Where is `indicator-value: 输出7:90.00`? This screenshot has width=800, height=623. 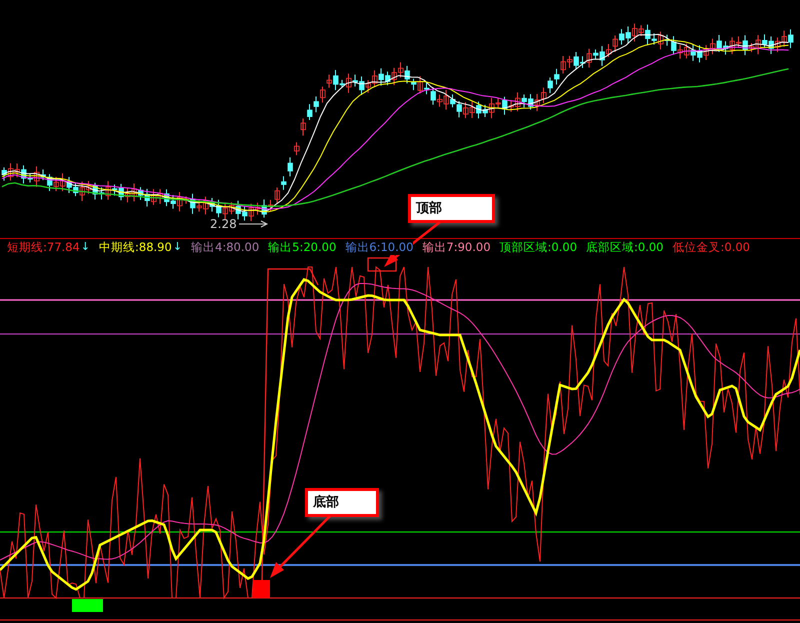 indicator-value: 输出7:90.00 is located at coordinates (456, 247).